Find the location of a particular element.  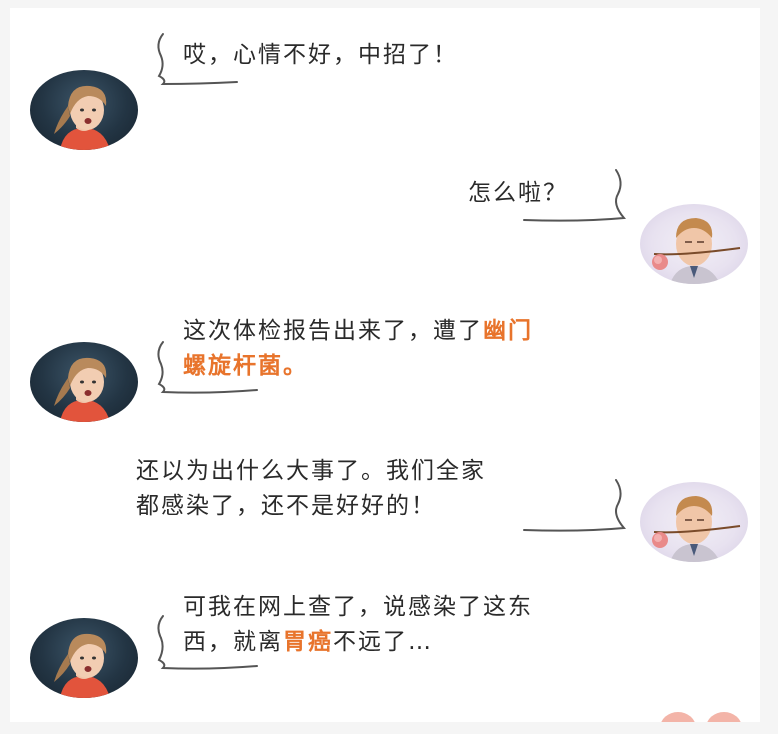

bubble-tail-icon is located at coordinates (575, 508).